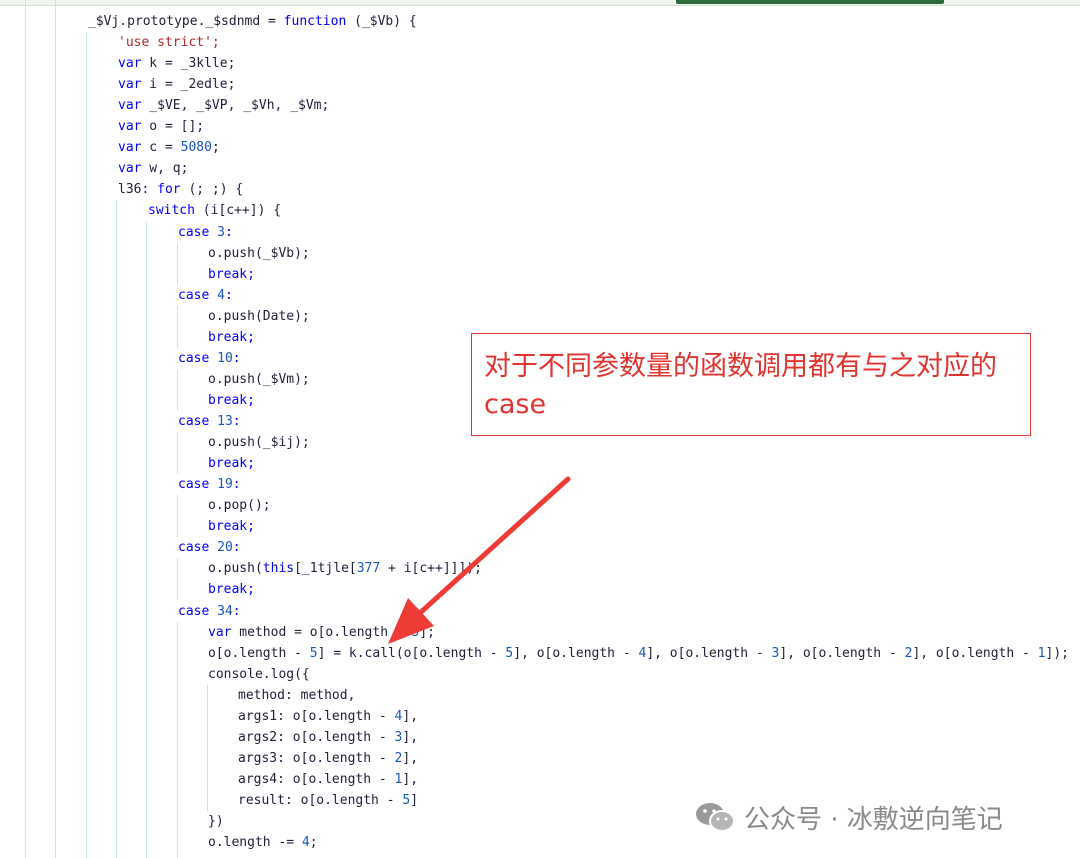 The width and height of the screenshot is (1080, 858). I want to click on watermark: 公众号 · 冰敷逆向笔记, so click(848, 817).